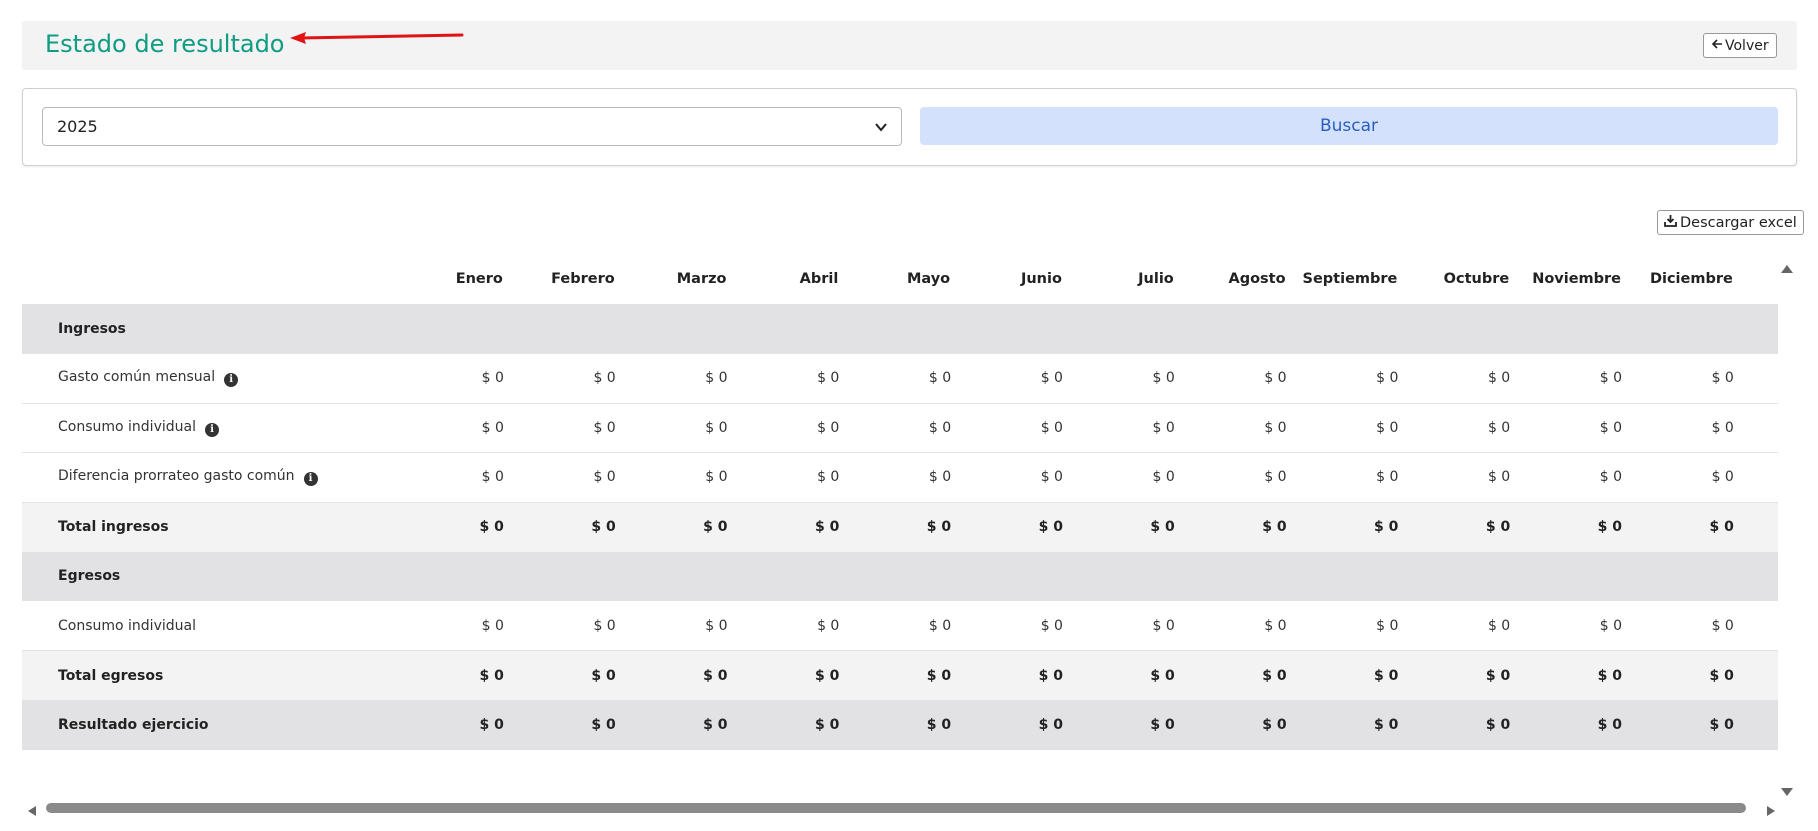  I want to click on download-excel-button: Descargar excel, so click(1730, 222).